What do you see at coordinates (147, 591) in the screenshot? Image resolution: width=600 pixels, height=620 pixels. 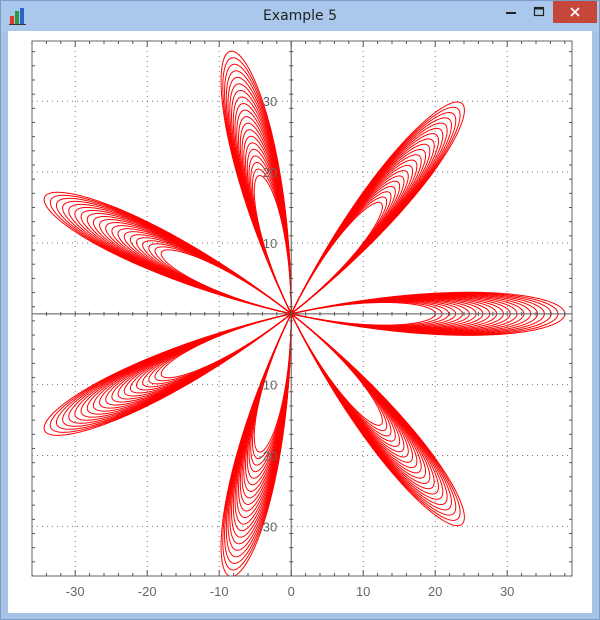 I see `x-tick-label: -20` at bounding box center [147, 591].